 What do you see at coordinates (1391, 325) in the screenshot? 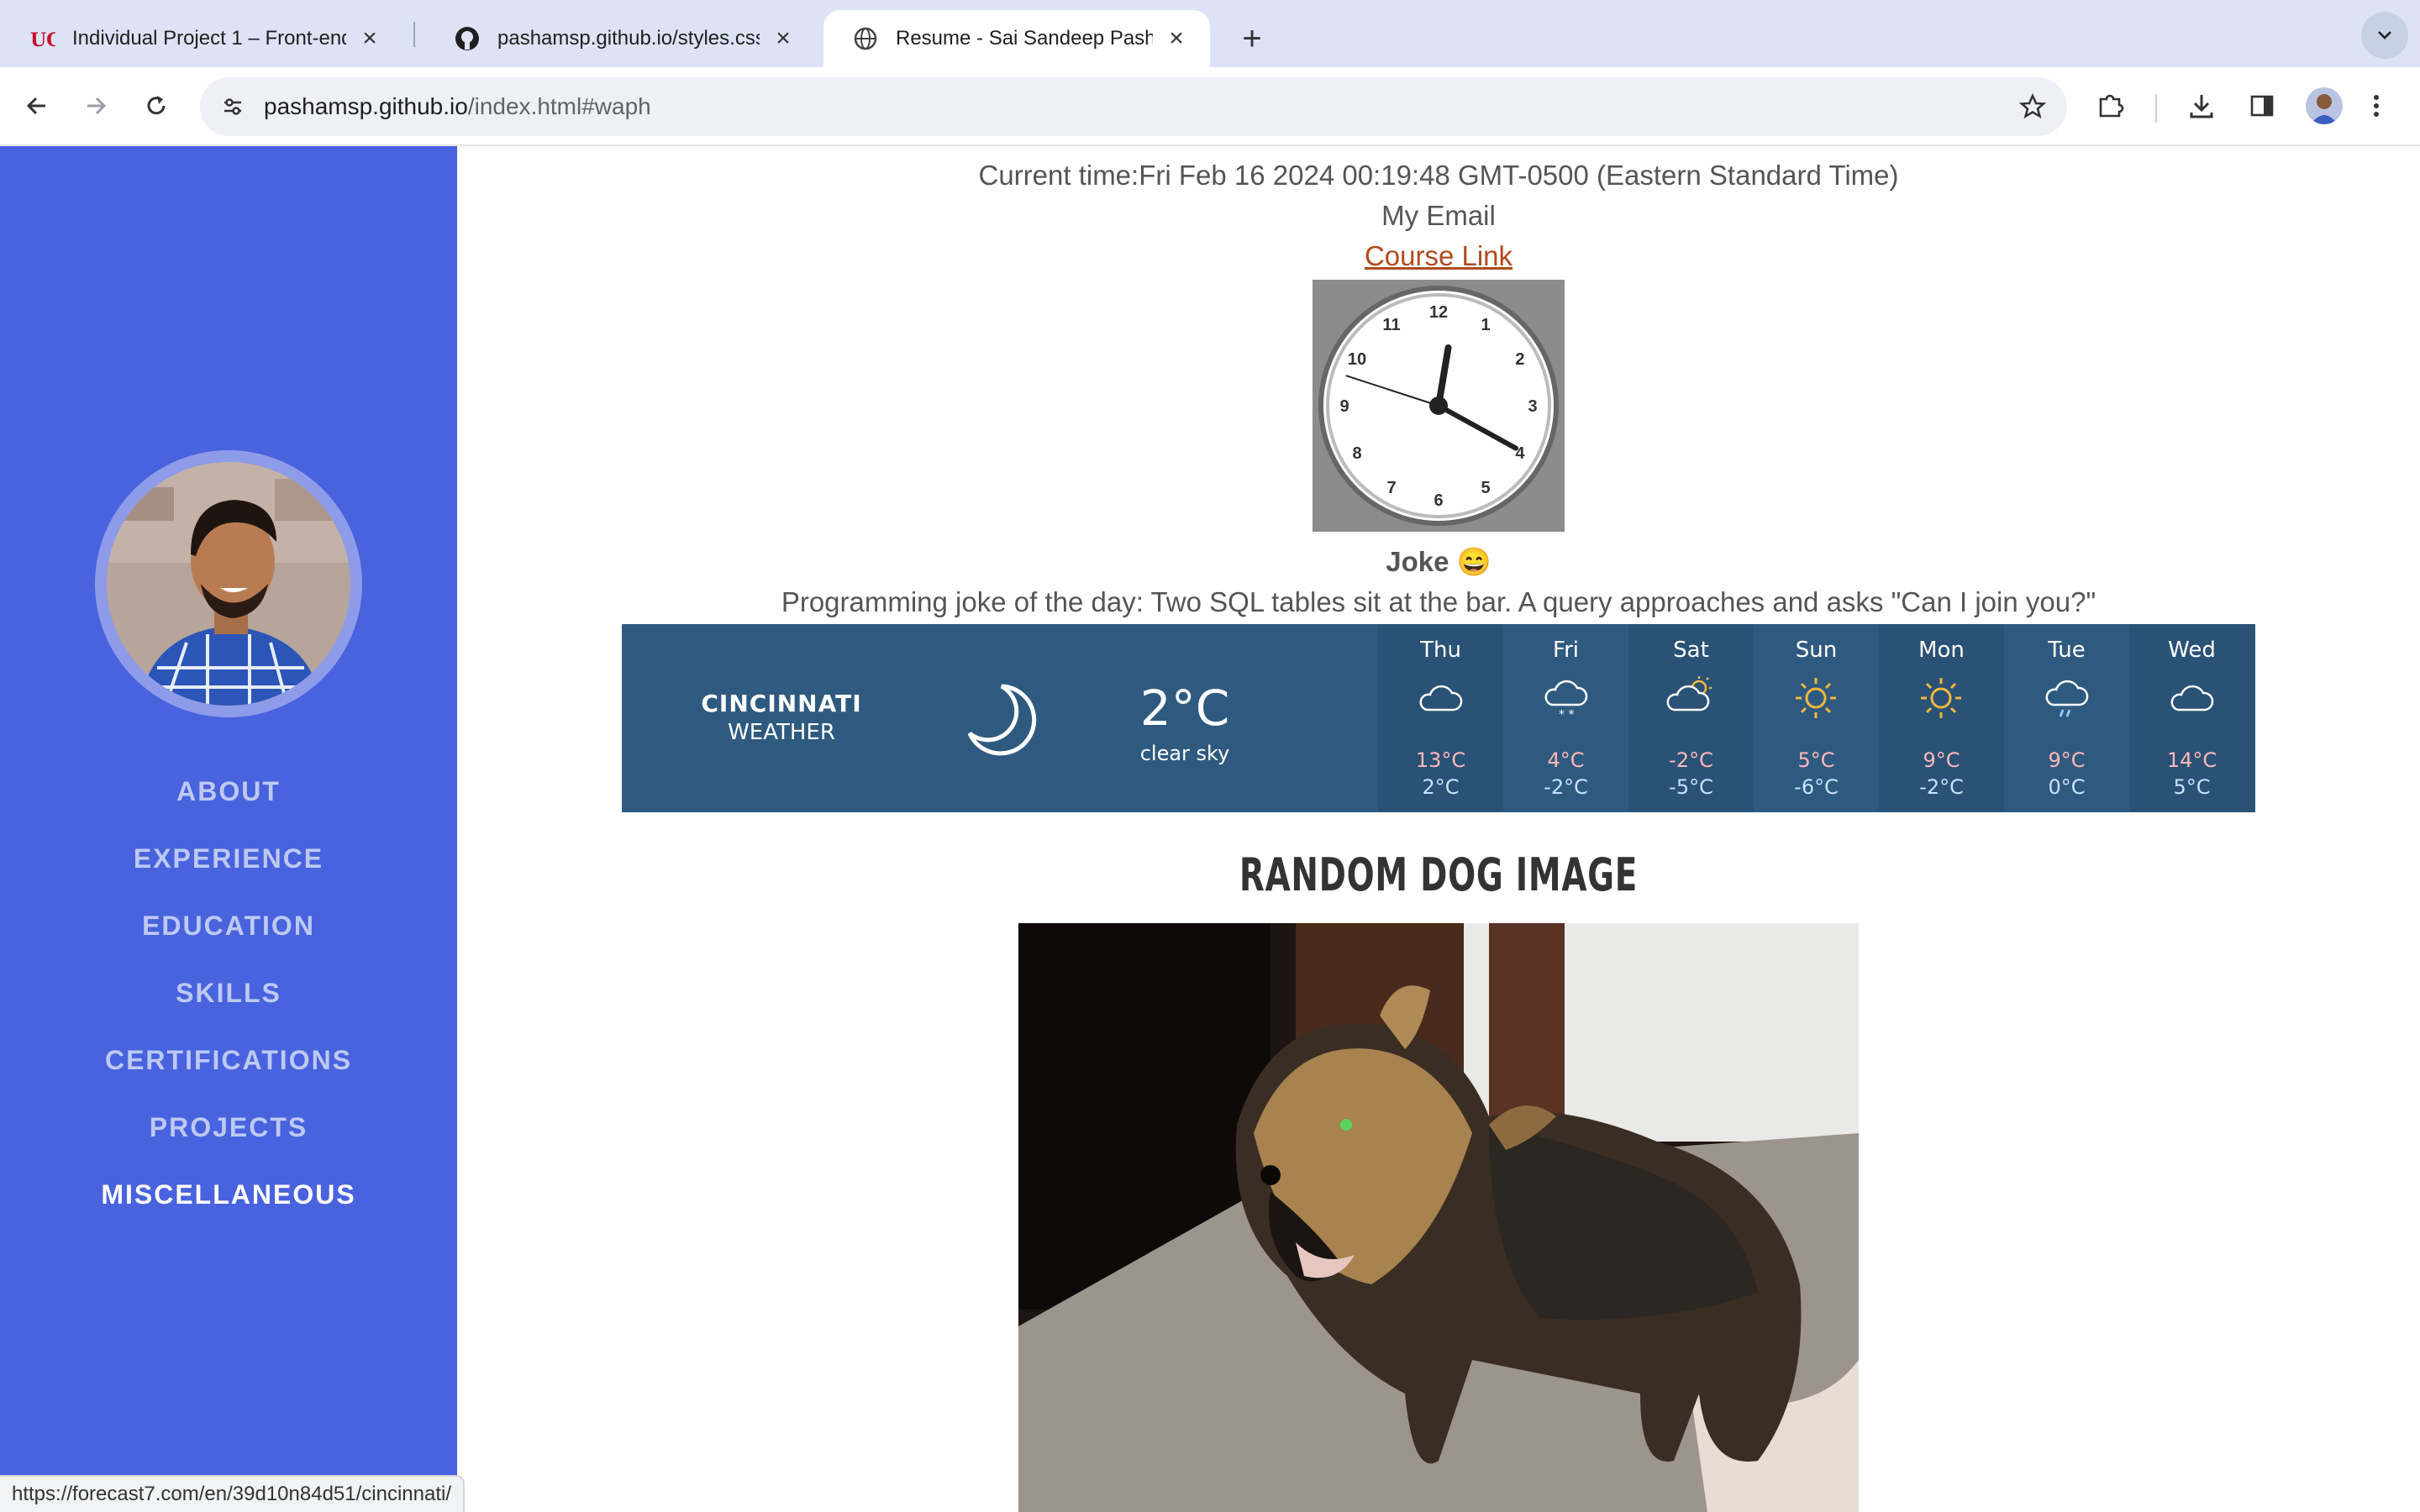
I see `clock-numeral: 11` at bounding box center [1391, 325].